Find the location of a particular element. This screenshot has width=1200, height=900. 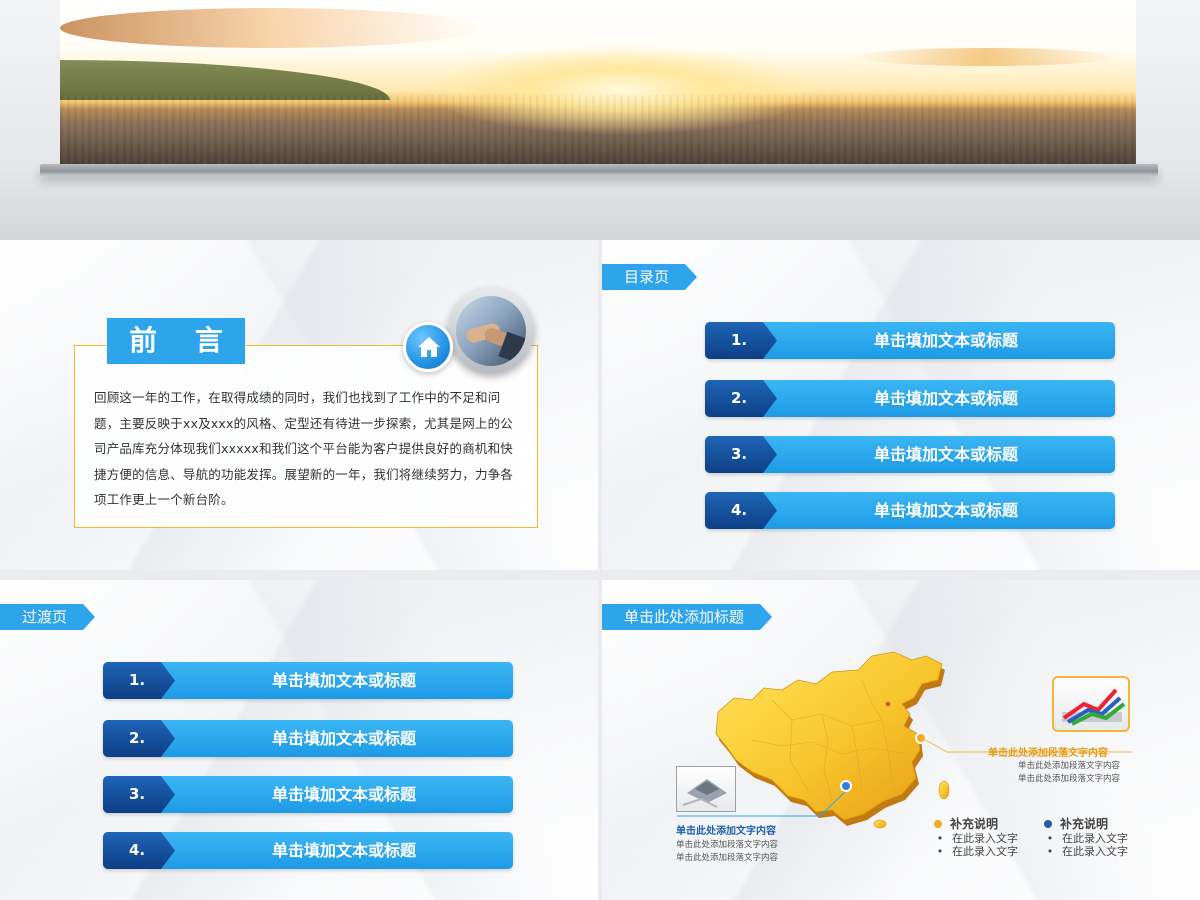

transition-item-3: 3. 单击填加文本或标题 is located at coordinates (308, 794).